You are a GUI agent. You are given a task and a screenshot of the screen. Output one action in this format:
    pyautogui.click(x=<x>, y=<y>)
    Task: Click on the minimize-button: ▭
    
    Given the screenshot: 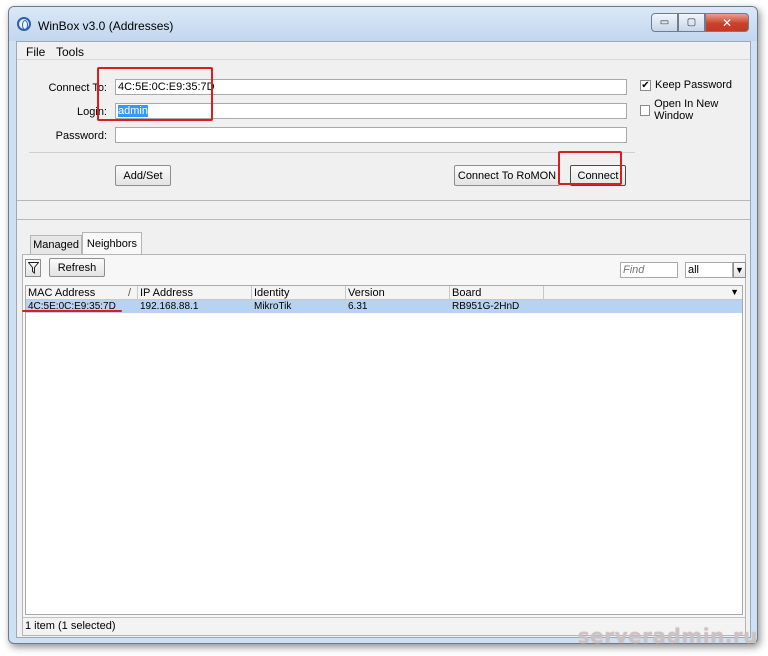 What is the action you would take?
    pyautogui.click(x=664, y=22)
    